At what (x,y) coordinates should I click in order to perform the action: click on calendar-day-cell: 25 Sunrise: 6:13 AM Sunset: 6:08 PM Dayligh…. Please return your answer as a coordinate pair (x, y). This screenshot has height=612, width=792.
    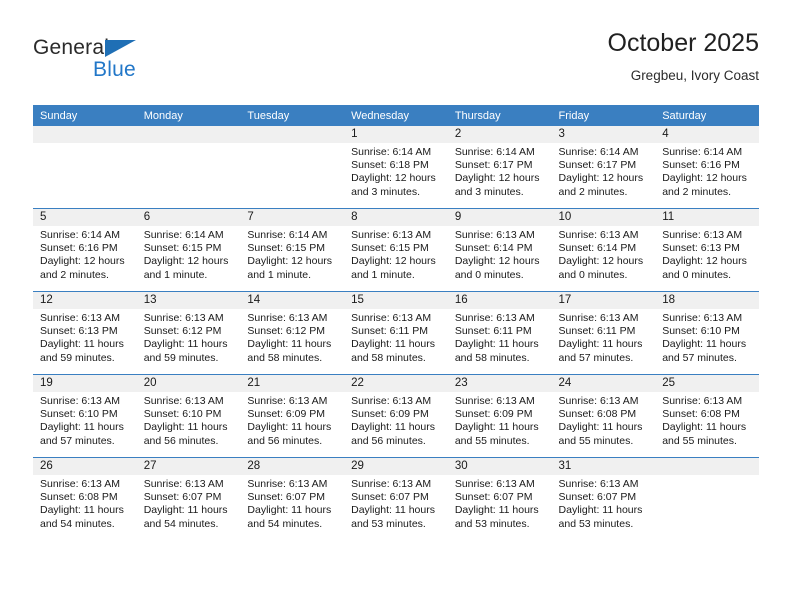
    Looking at the image, I should click on (707, 416).